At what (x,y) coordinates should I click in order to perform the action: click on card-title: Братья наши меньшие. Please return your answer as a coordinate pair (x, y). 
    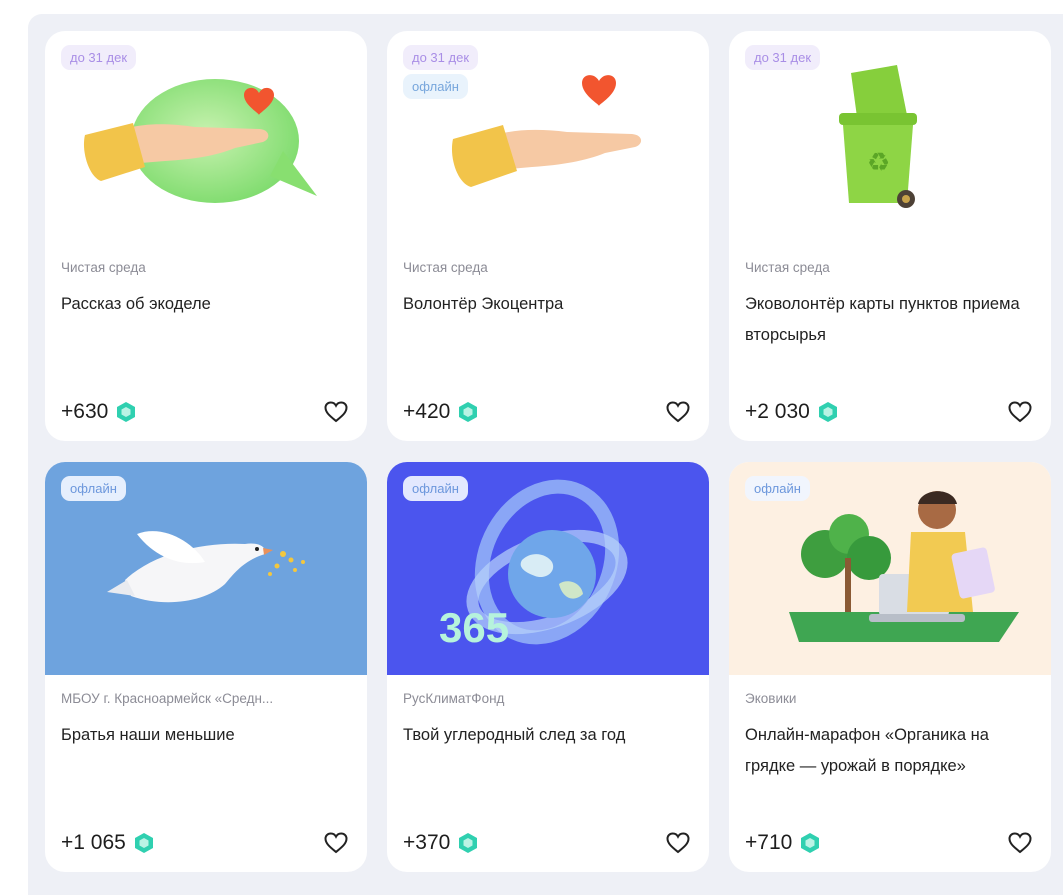
    Looking at the image, I should click on (148, 735).